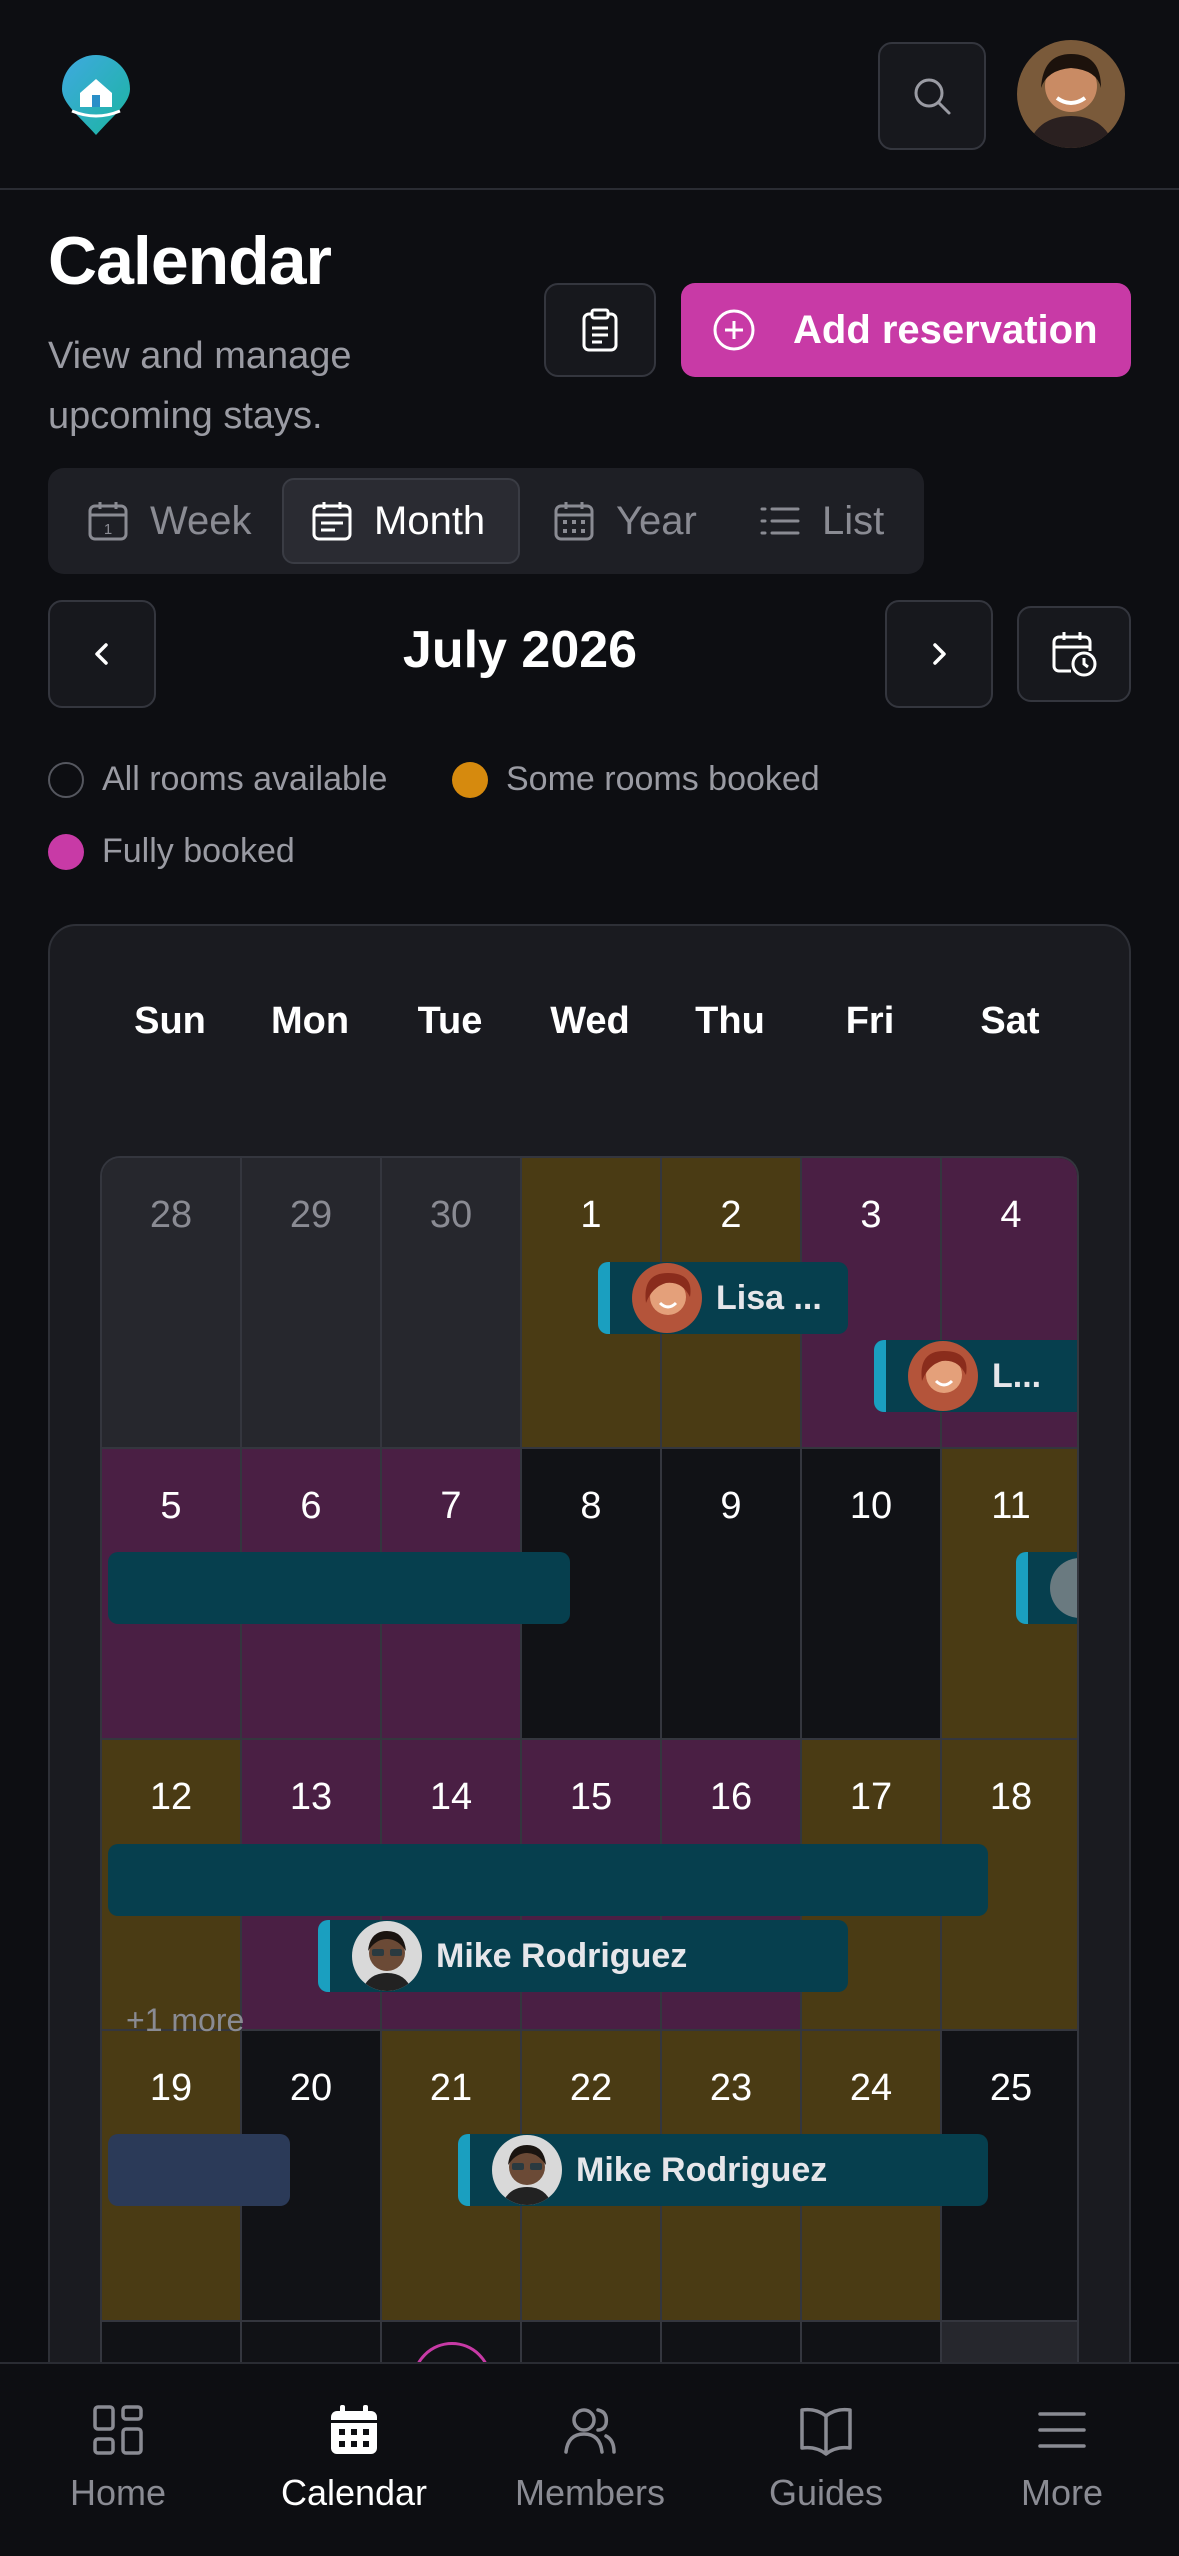 The height and width of the screenshot is (2556, 1179). Describe the element at coordinates (185, 2020) in the screenshot. I see `more-reservations-link: +1 more` at that location.